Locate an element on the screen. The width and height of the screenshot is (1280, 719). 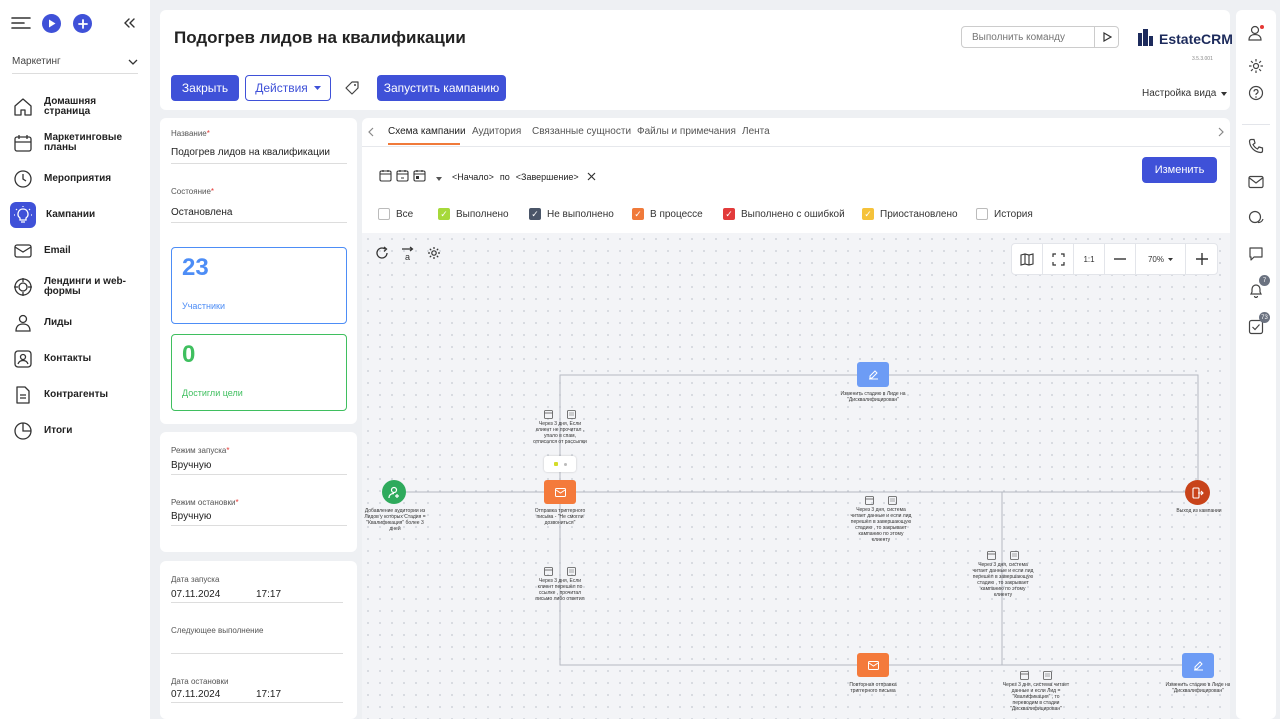
filter-in-progress: ✓ В процессе is located at coordinates (667, 214).